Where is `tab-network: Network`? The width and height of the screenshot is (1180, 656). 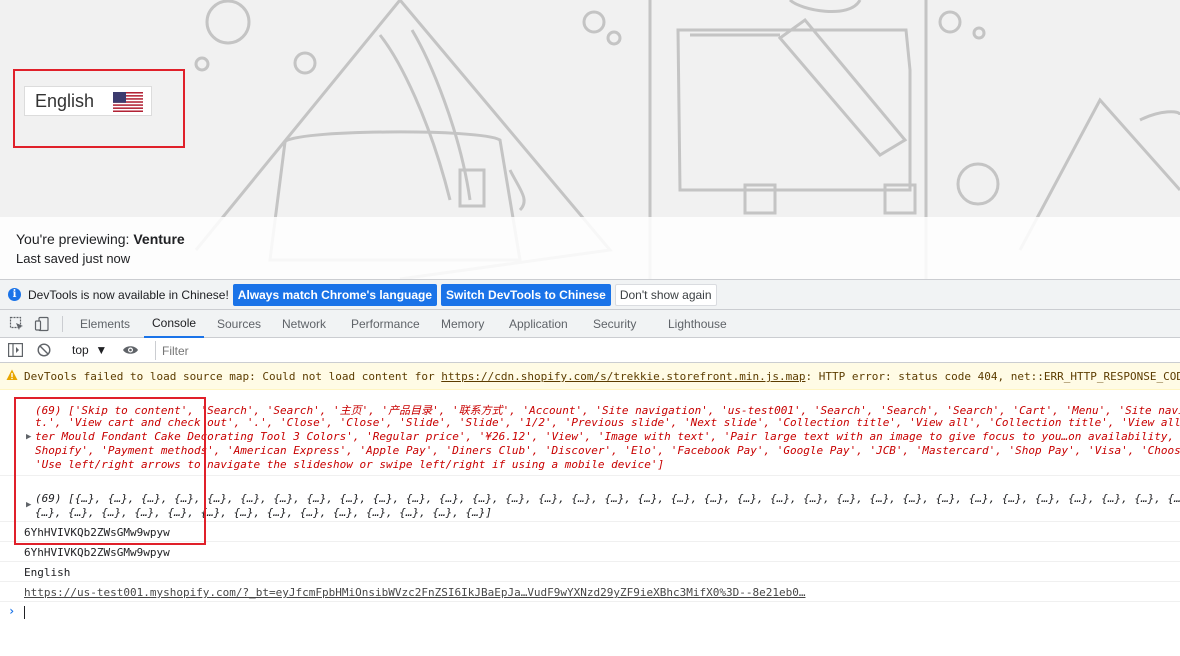 tab-network: Network is located at coordinates (304, 324).